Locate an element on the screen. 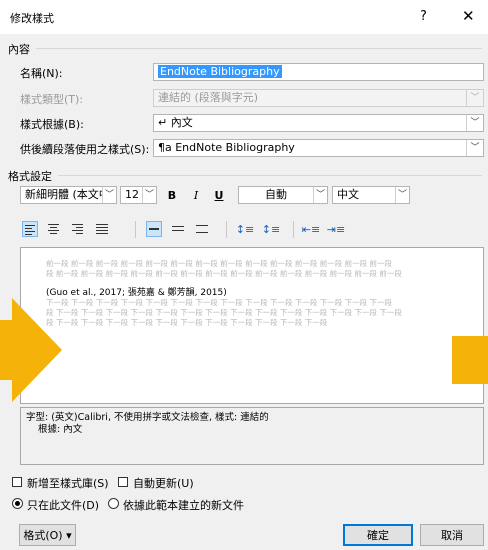 The width and height of the screenshot is (488, 550). bold-button: B is located at coordinates (172, 195).